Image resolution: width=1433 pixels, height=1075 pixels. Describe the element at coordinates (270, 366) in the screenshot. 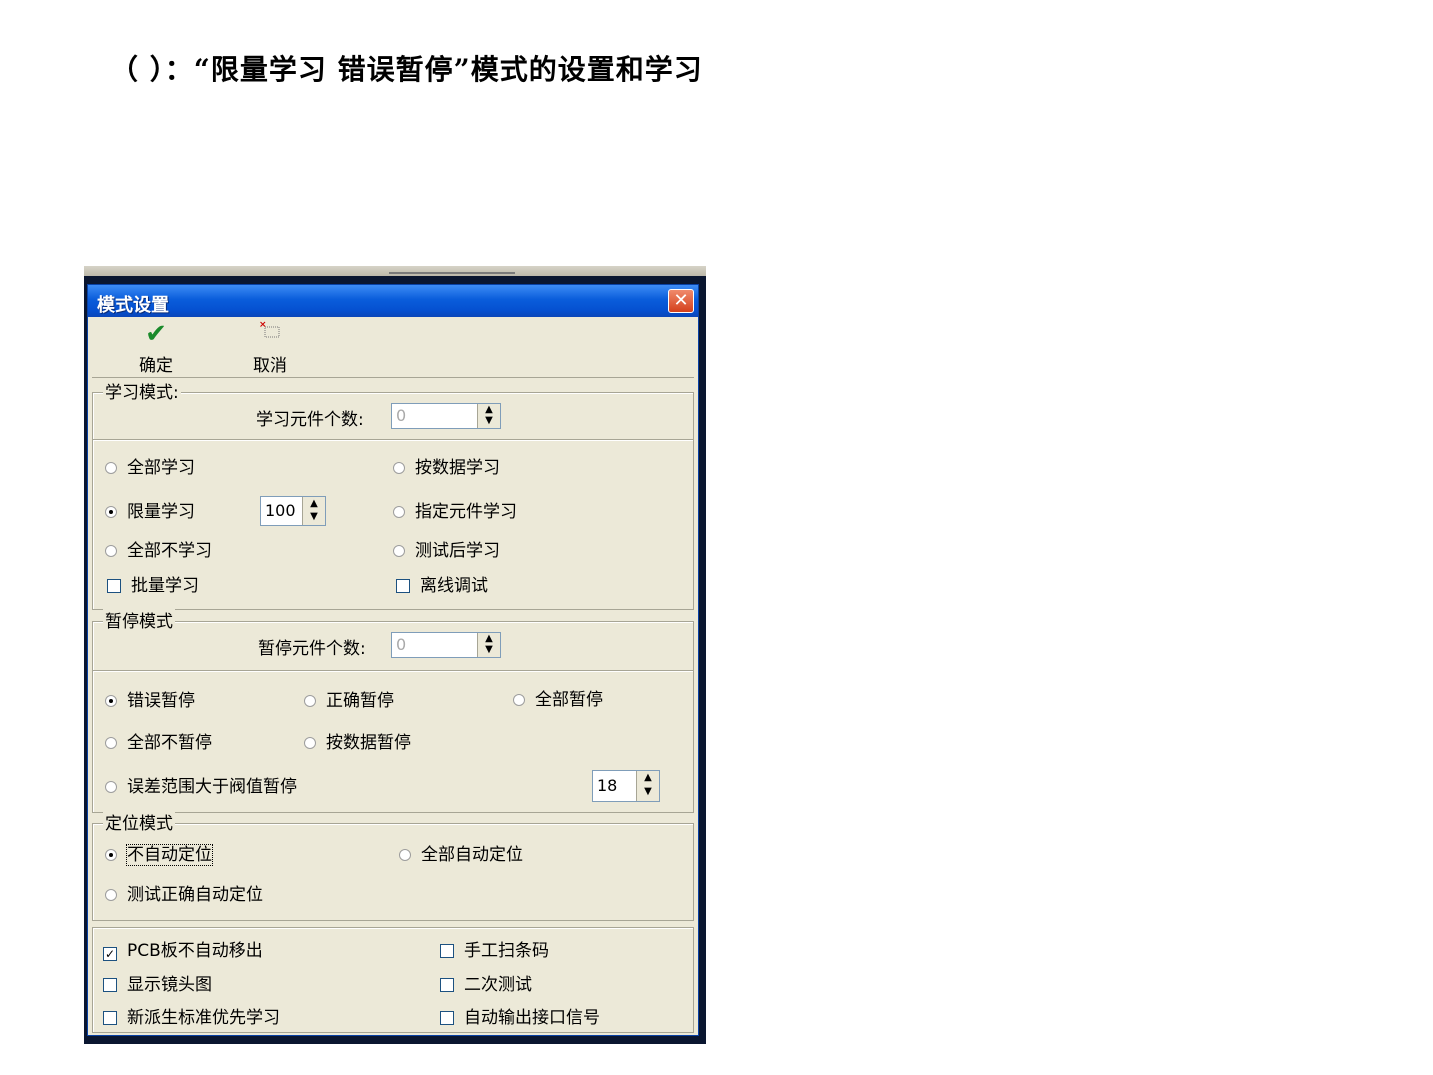

I see `cancel-label: 取消` at that location.